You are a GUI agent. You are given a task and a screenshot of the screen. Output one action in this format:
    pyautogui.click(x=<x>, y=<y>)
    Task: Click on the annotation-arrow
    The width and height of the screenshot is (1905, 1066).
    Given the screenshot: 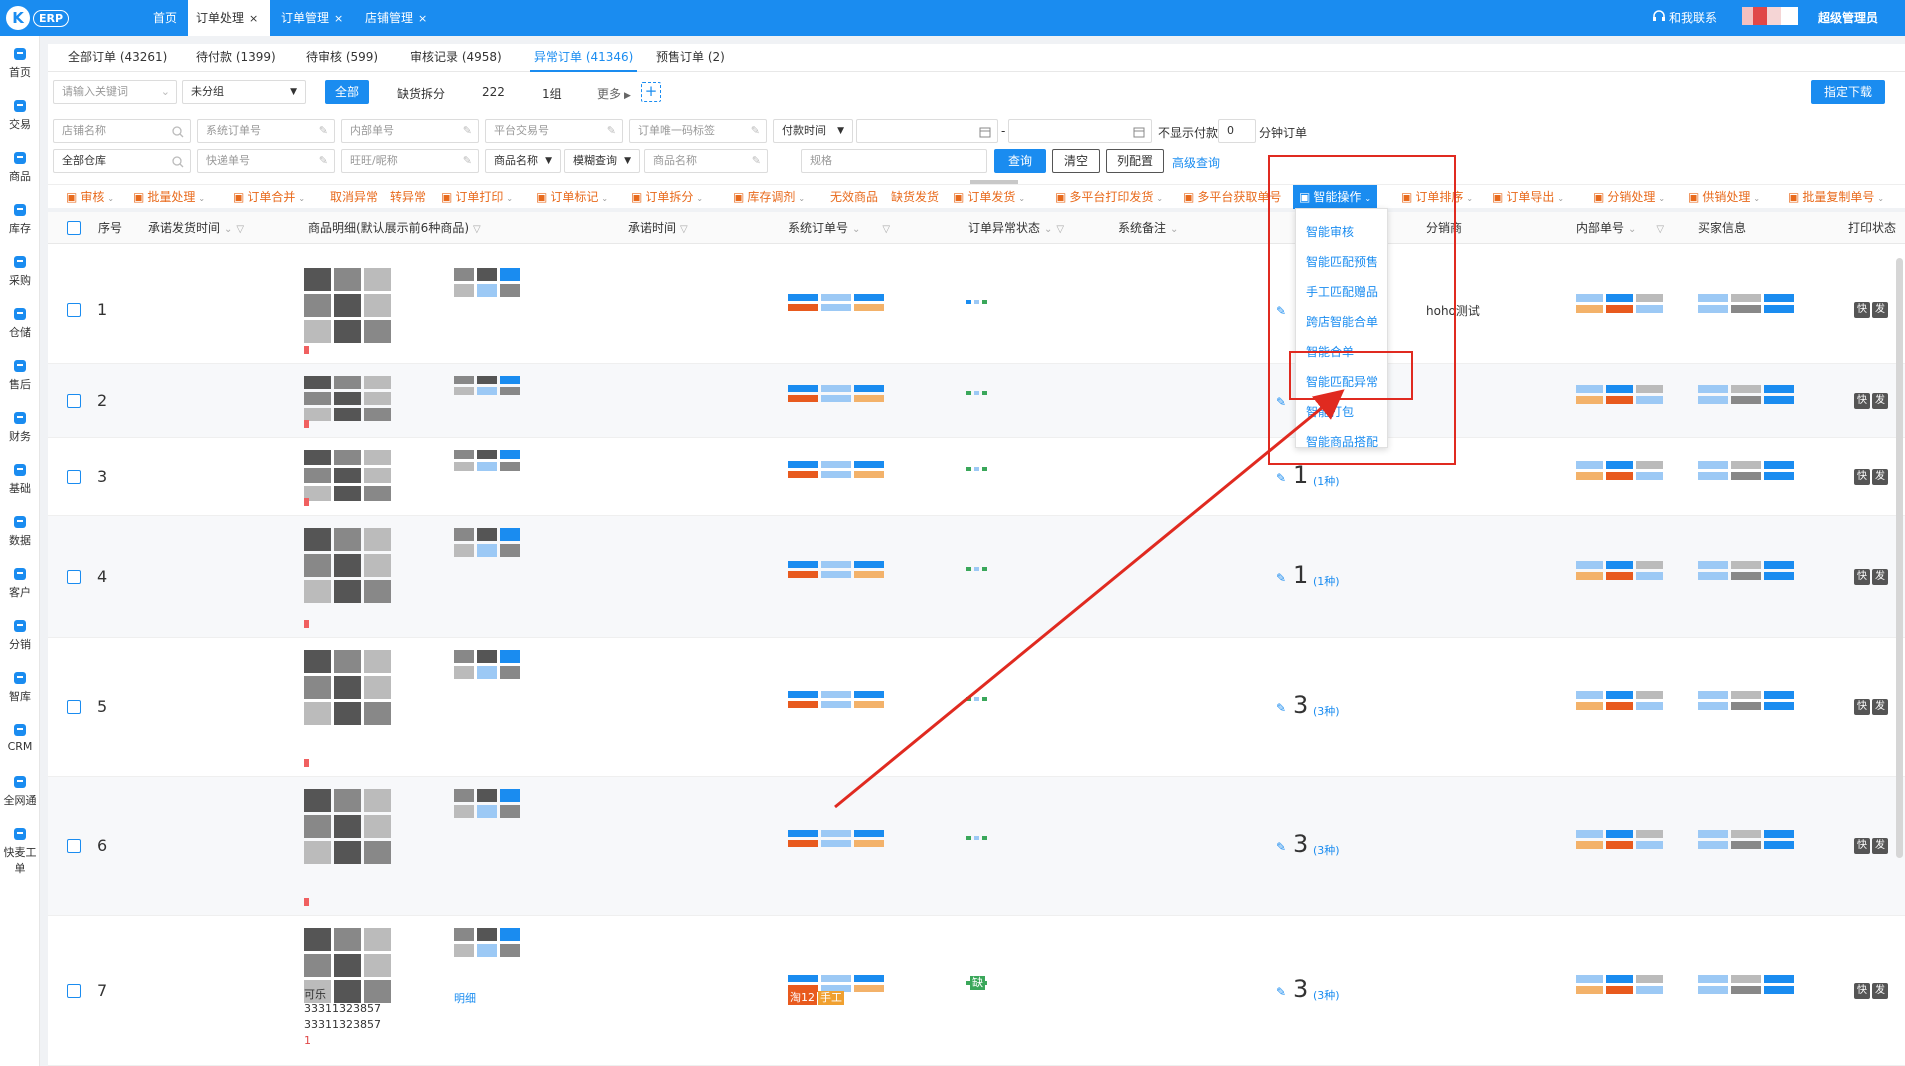 What is the action you would take?
    pyautogui.click(x=1089, y=599)
    